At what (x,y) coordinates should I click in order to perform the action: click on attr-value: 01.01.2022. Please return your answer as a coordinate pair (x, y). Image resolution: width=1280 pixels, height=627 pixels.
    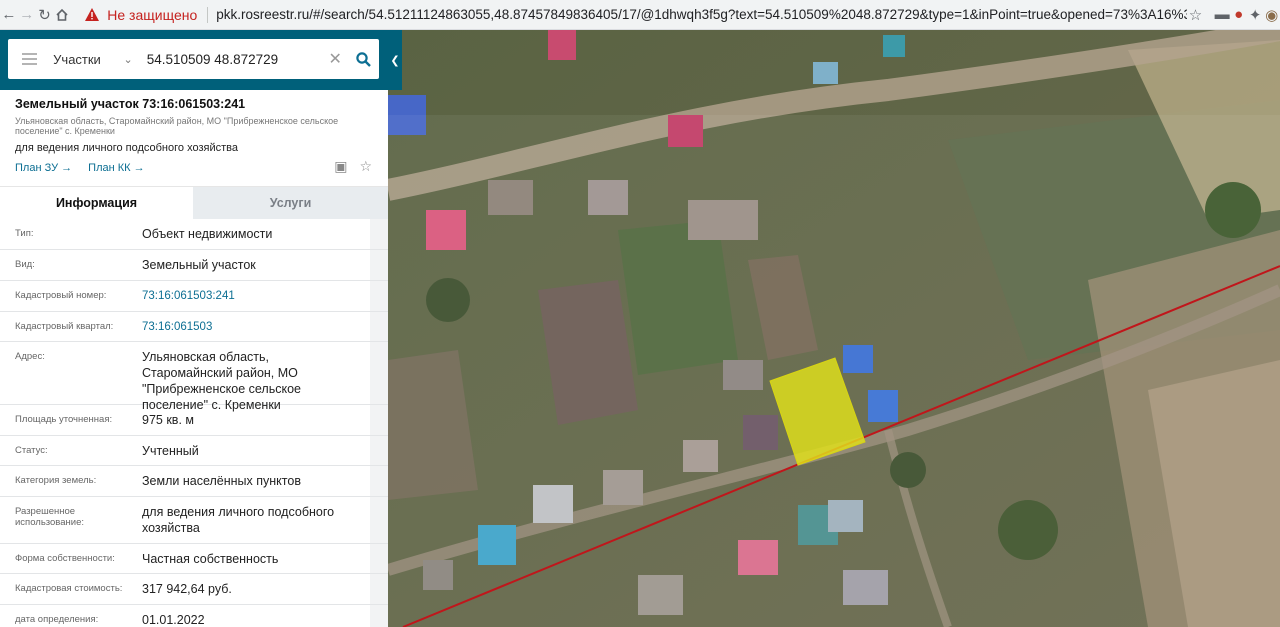
    Looking at the image, I should click on (173, 620).